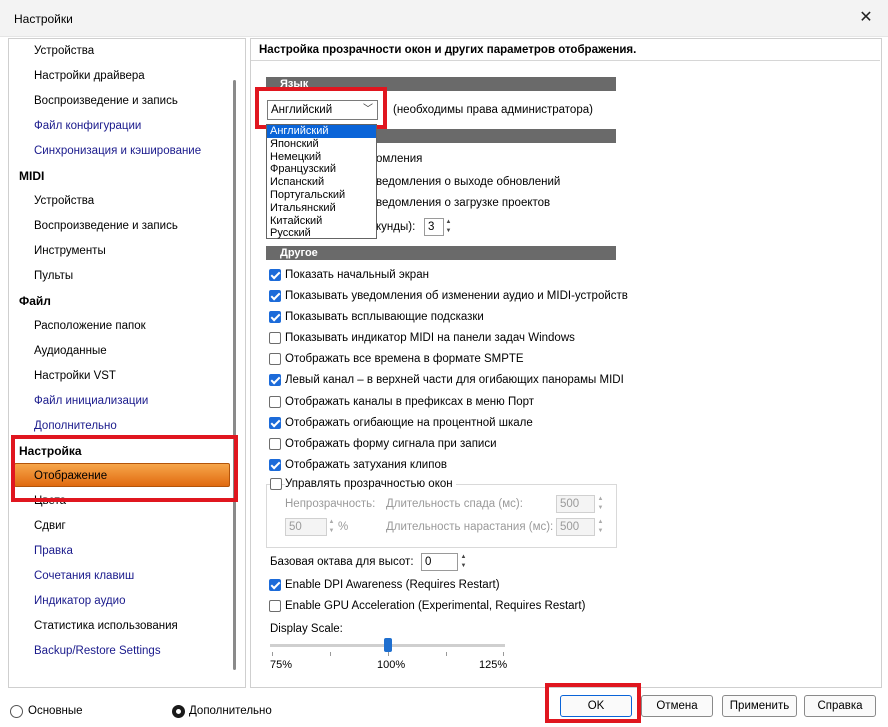  Describe the element at coordinates (366, 465) in the screenshot. I see `option-label: Отображать затухания клипов` at that location.